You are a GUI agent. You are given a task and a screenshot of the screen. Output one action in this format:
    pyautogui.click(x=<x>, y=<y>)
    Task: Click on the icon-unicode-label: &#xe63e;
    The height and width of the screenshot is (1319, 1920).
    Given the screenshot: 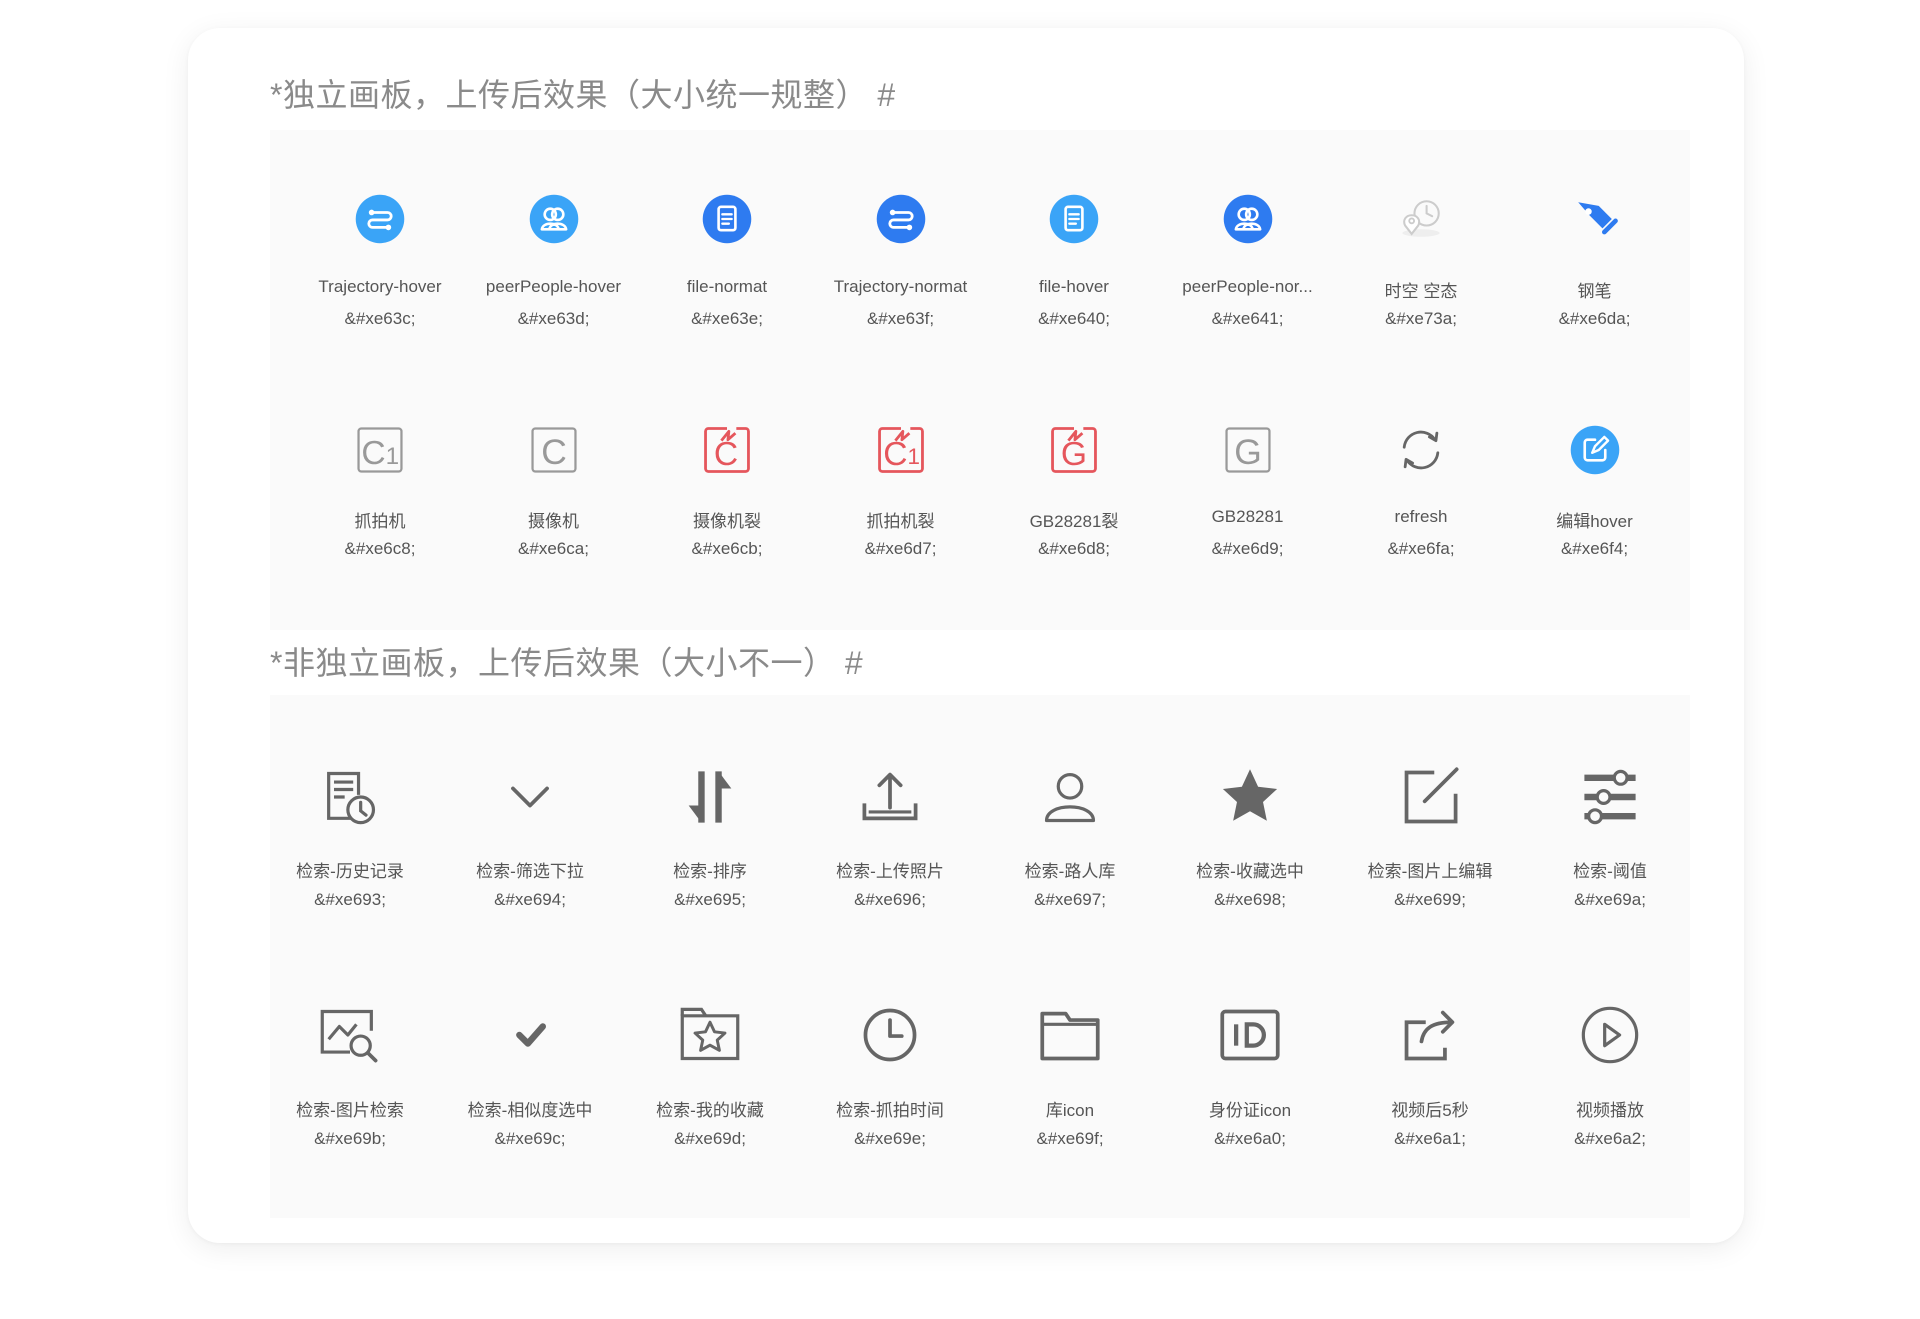 What is the action you would take?
    pyautogui.click(x=727, y=318)
    